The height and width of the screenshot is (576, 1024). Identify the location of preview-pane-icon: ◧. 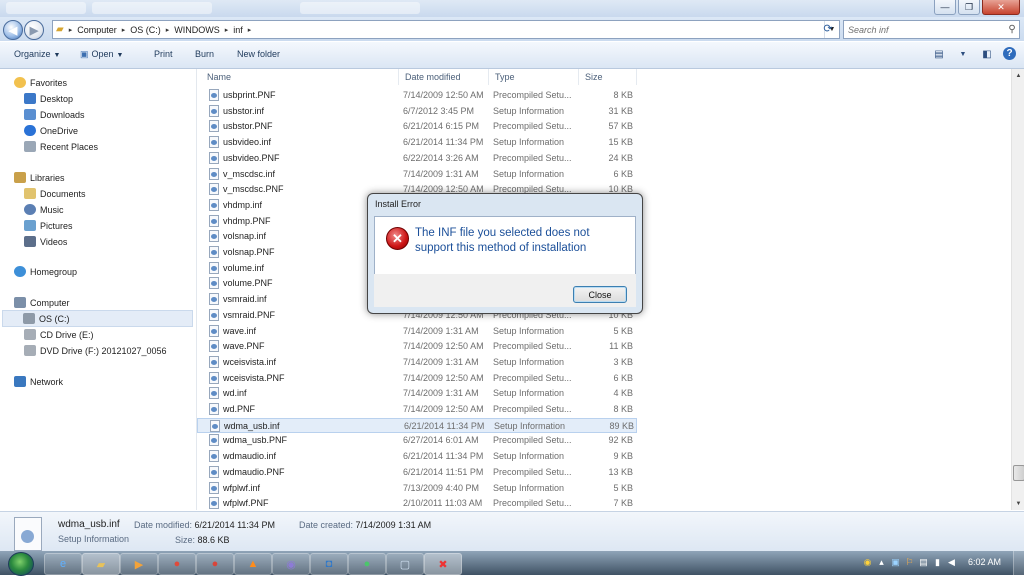
(987, 54).